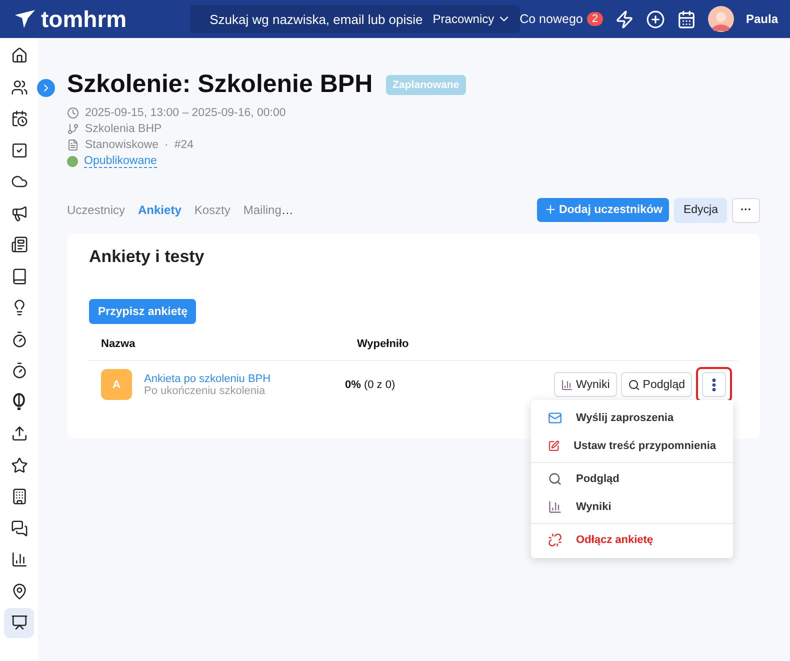  Describe the element at coordinates (184, 145) in the screenshot. I see `number-text: #24` at that location.